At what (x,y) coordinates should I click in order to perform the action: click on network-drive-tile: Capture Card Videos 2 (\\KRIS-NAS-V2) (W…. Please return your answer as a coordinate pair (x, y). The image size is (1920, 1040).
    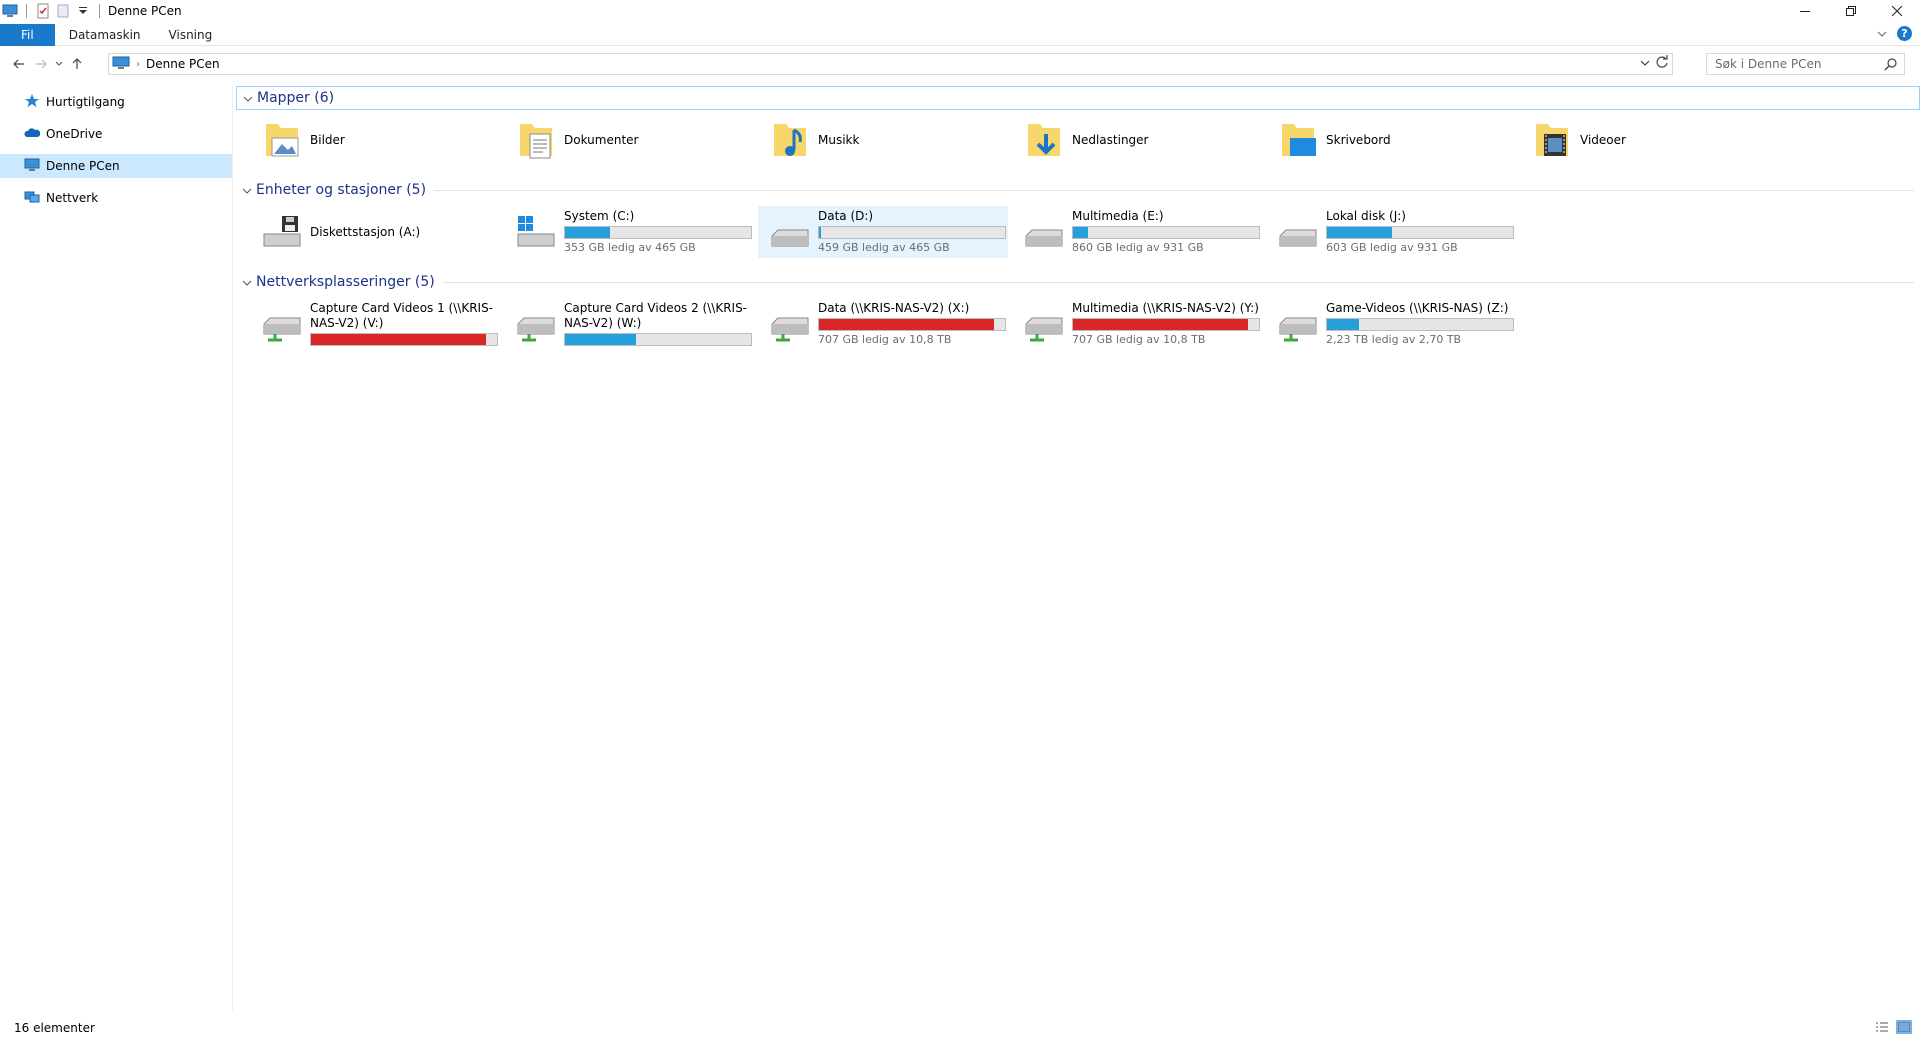
    Looking at the image, I should click on (629, 324).